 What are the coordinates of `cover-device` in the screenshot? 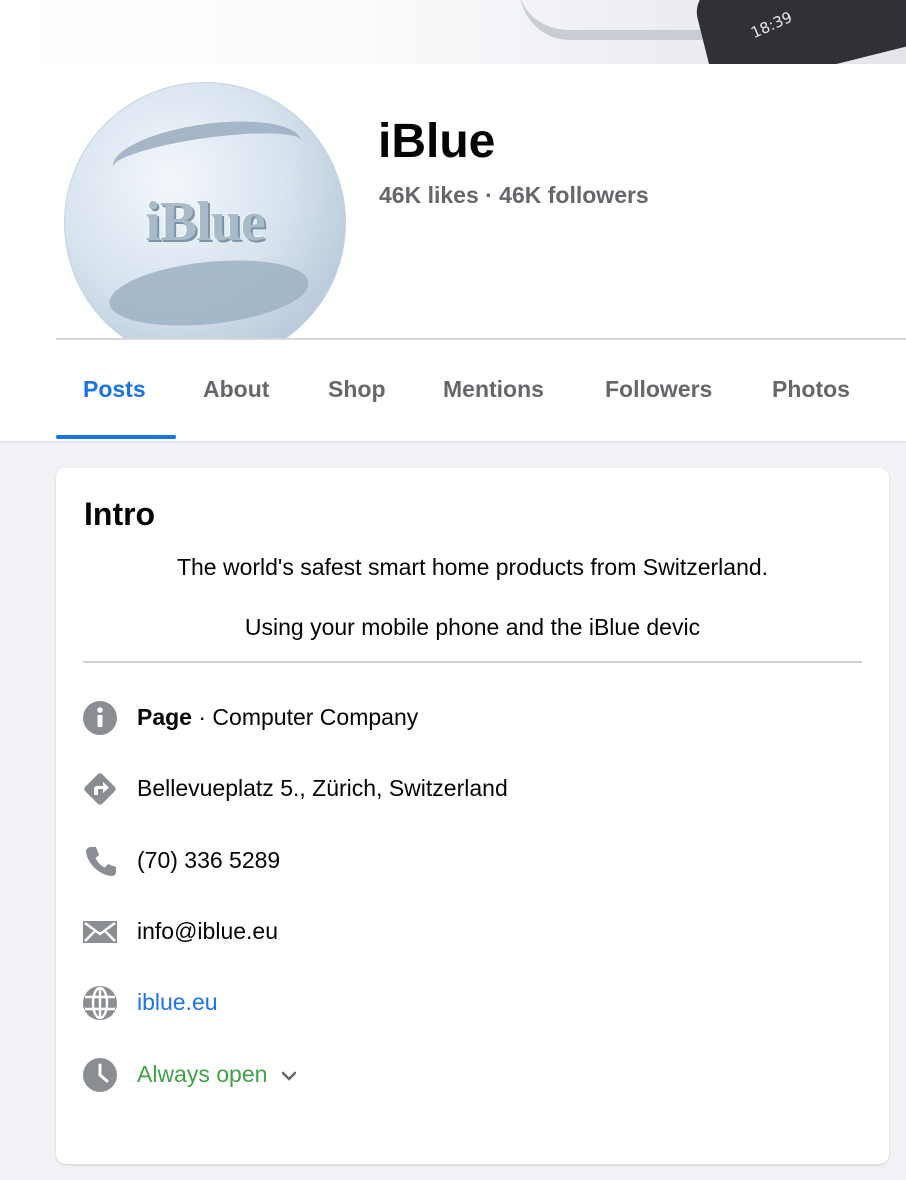 It's located at (798, 32).